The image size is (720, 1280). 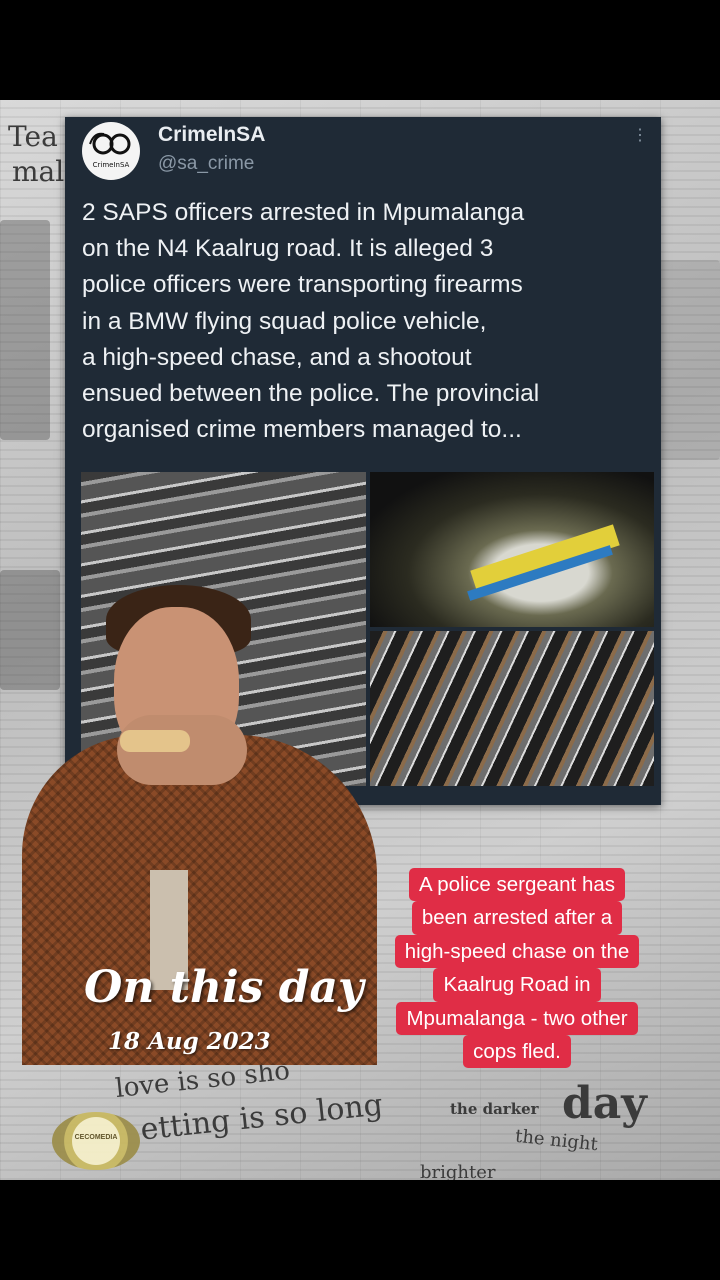 I want to click on police-car-photo, so click(x=512, y=549).